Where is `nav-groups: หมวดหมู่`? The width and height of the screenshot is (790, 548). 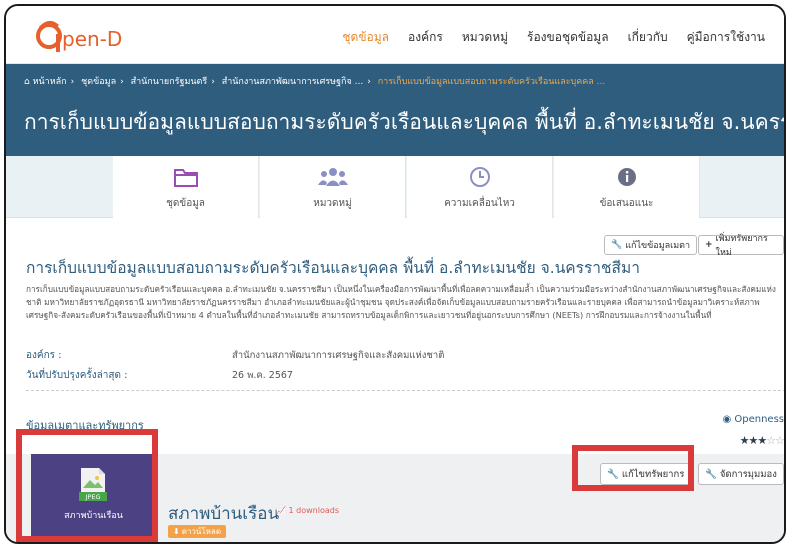 nav-groups: หมวดหมู่ is located at coordinates (485, 37).